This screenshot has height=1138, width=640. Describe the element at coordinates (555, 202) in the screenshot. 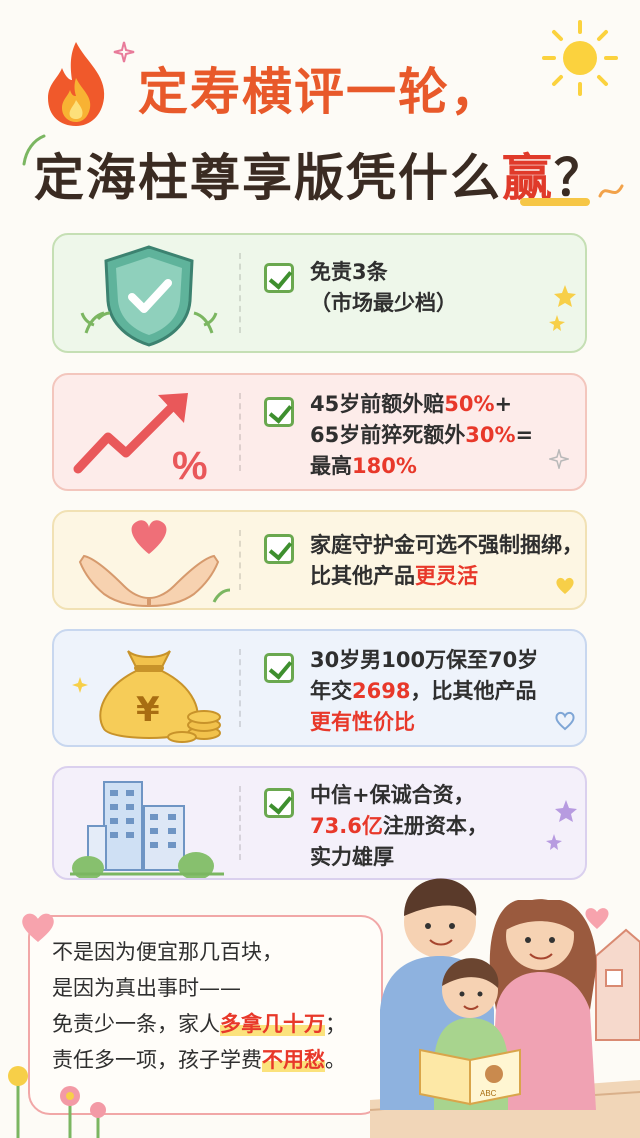

I see `title-underline` at that location.